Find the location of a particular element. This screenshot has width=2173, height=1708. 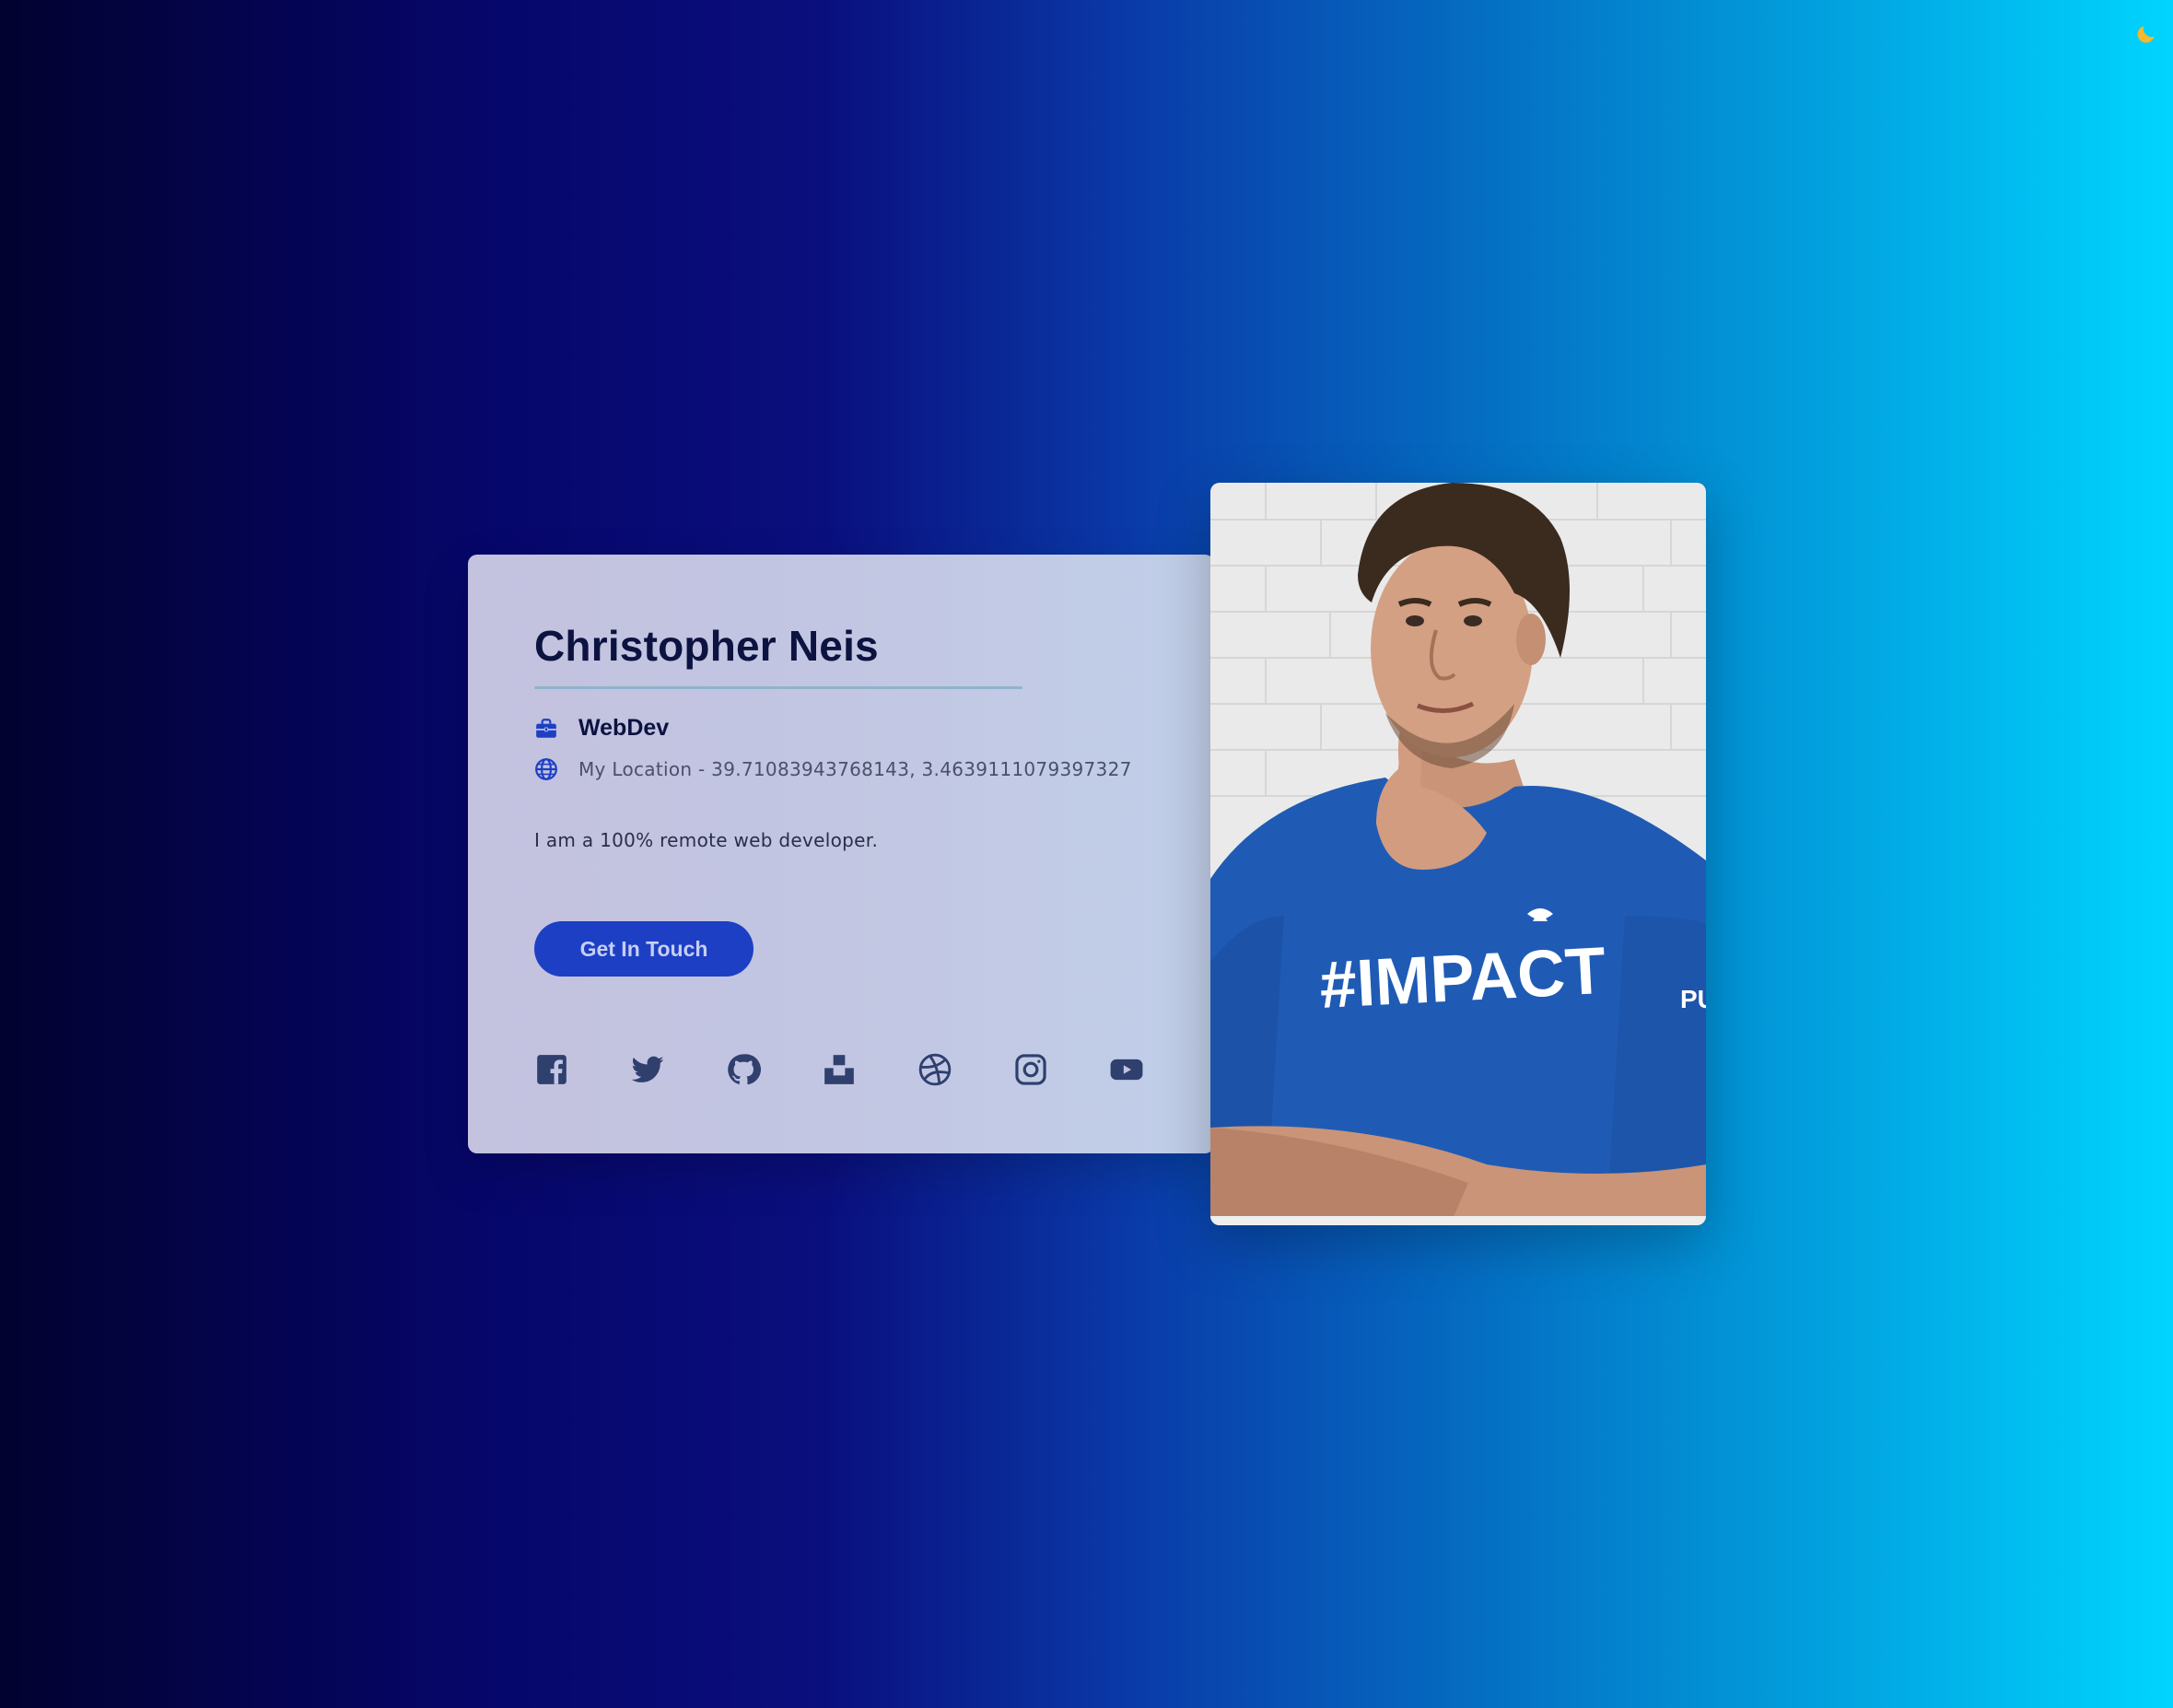

instagram-icon is located at coordinates (1030, 1069).